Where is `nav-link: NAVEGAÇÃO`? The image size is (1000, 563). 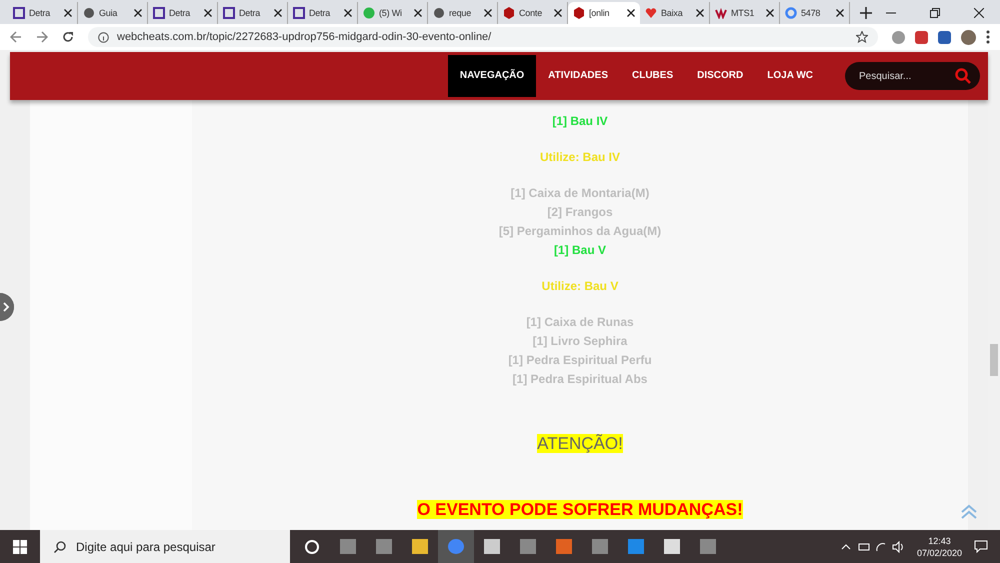 nav-link: NAVEGAÇÃO is located at coordinates (492, 76).